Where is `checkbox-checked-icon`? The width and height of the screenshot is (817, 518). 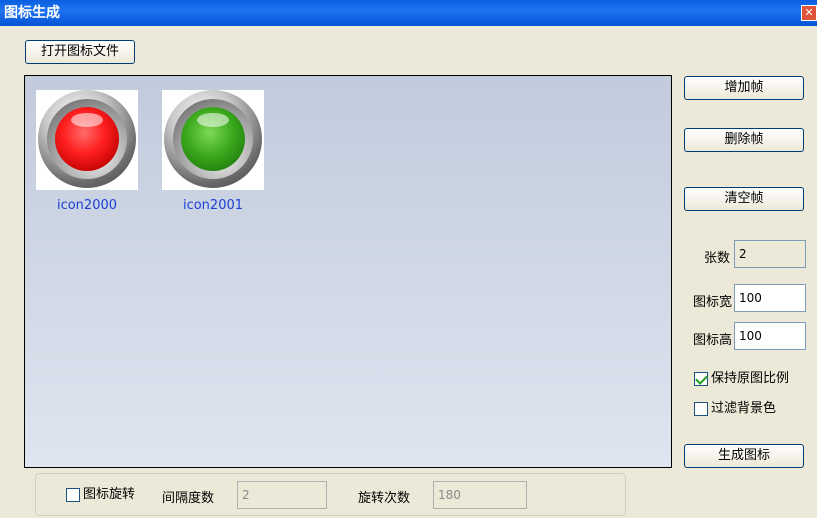 checkbox-checked-icon is located at coordinates (701, 379).